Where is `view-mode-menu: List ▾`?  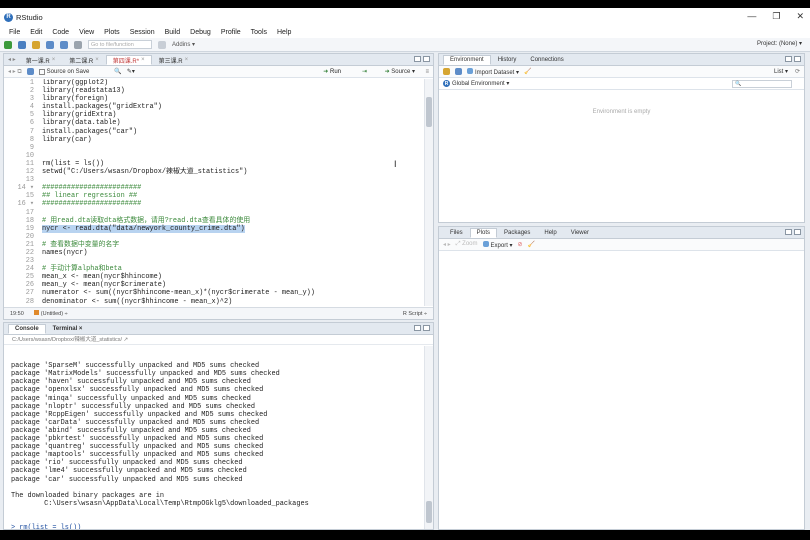
view-mode-menu: List ▾ is located at coordinates (781, 71).